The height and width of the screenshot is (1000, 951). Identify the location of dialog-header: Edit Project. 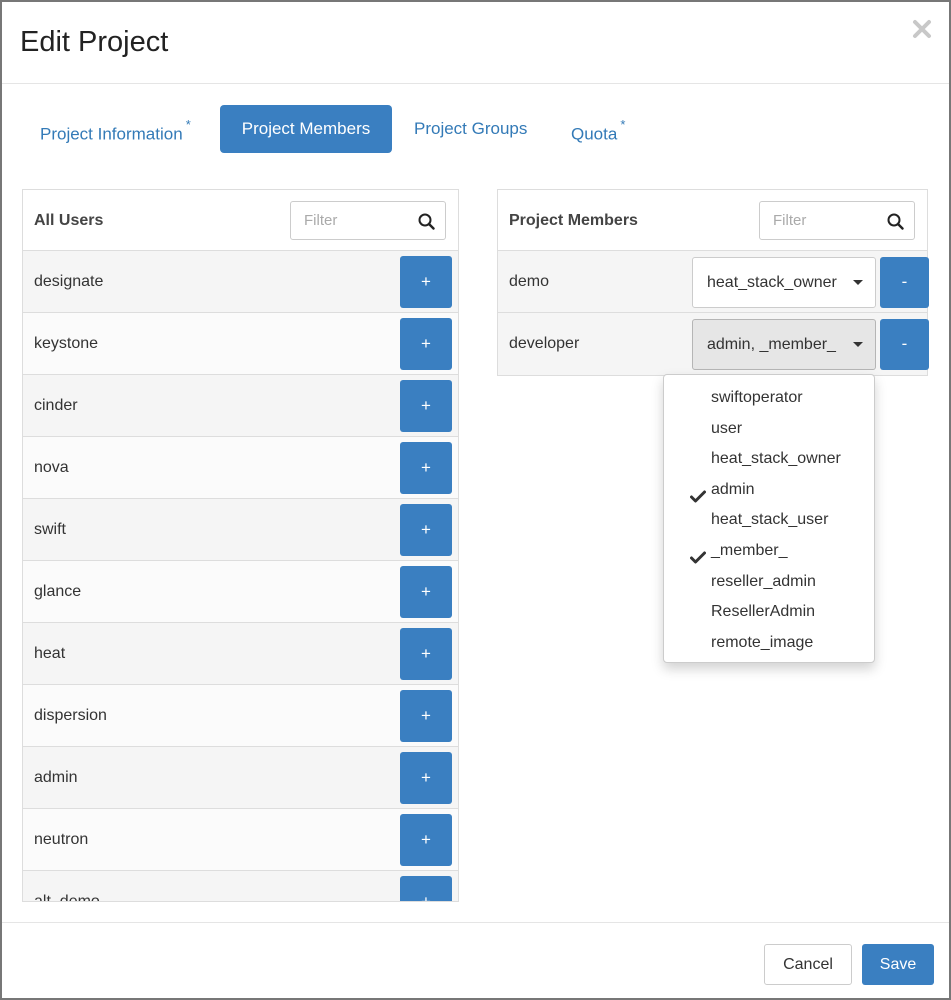
(475, 43).